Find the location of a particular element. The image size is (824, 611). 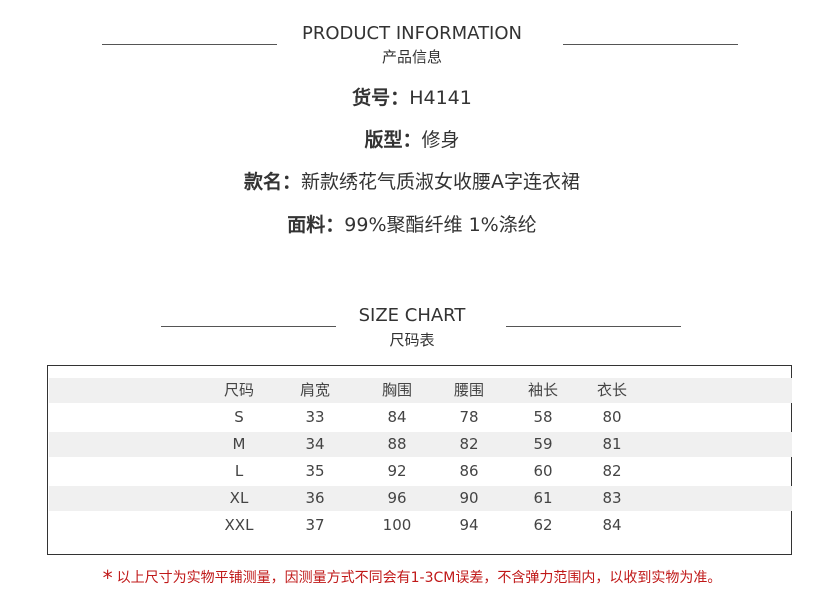

cell-shoulder: 33 is located at coordinates (315, 417).